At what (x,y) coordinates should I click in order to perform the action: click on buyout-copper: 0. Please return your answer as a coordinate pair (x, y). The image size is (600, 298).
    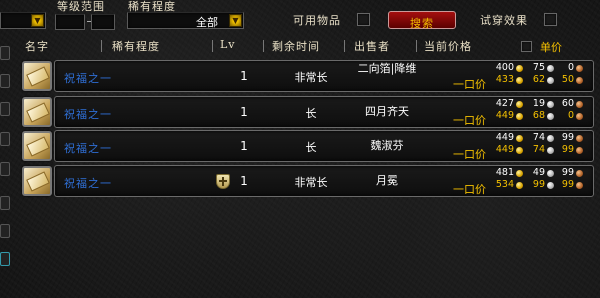
    Looking at the image, I should click on (570, 115).